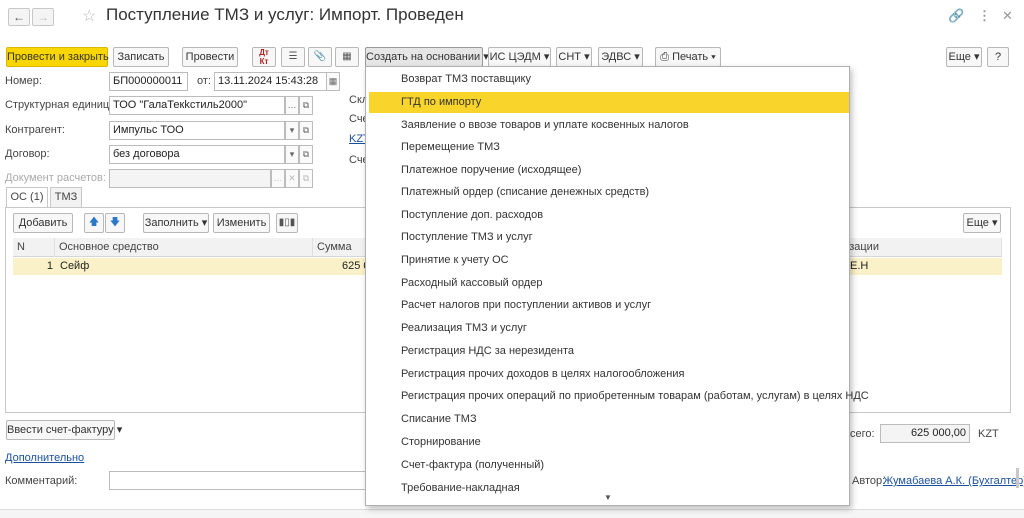 This screenshot has height=518, width=1024. I want to click on structure-icon: ▦, so click(347, 57).